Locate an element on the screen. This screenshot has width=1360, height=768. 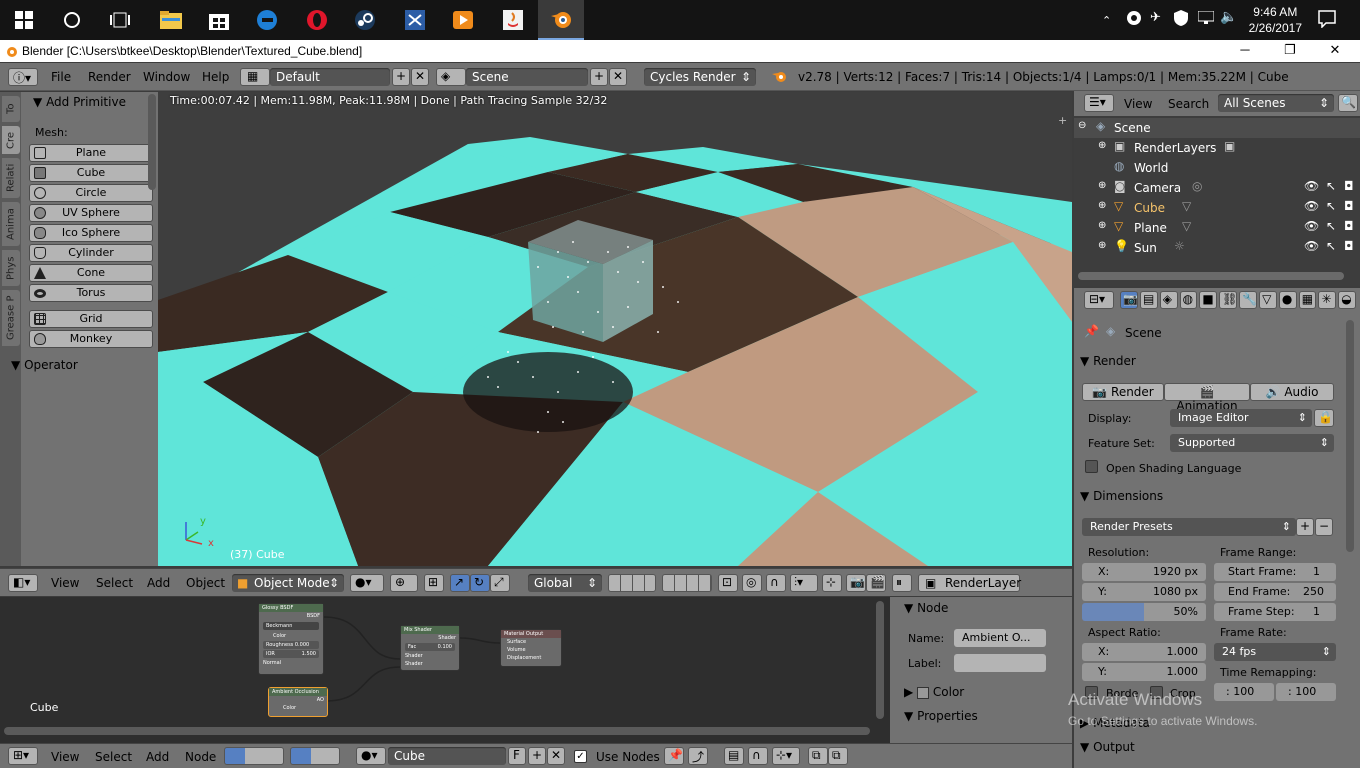
aspect-x-field: X: 1.000 is located at coordinates (1144, 652).